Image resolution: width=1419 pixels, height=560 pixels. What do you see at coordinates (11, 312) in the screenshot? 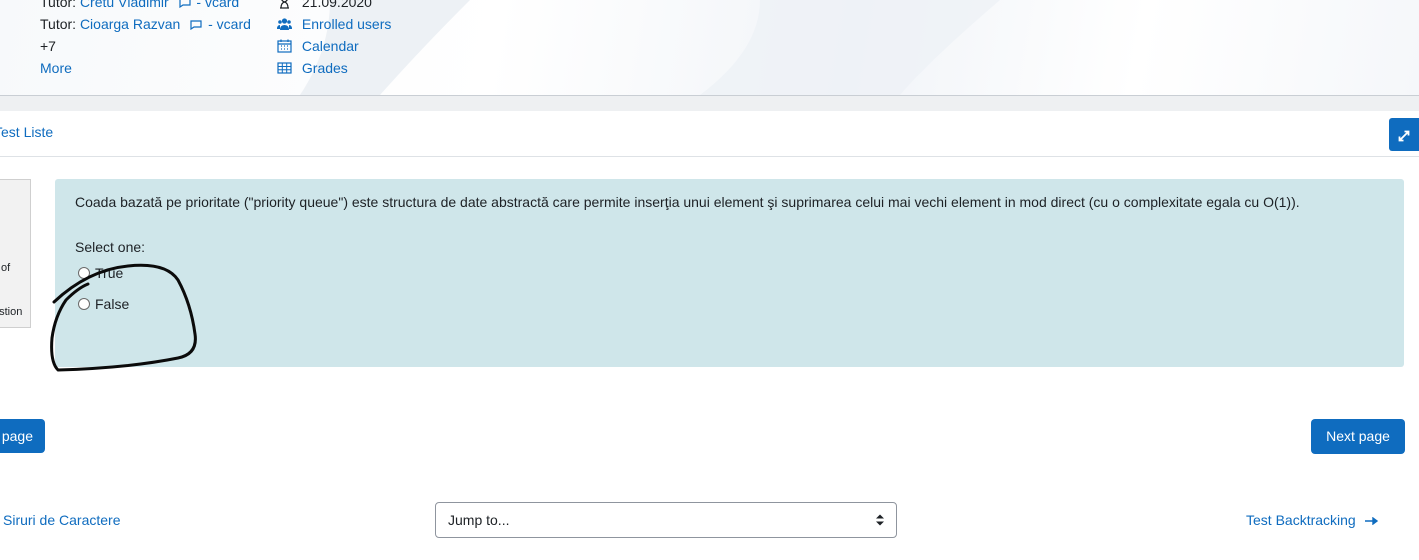
I see `flag-question-text: estion` at bounding box center [11, 312].